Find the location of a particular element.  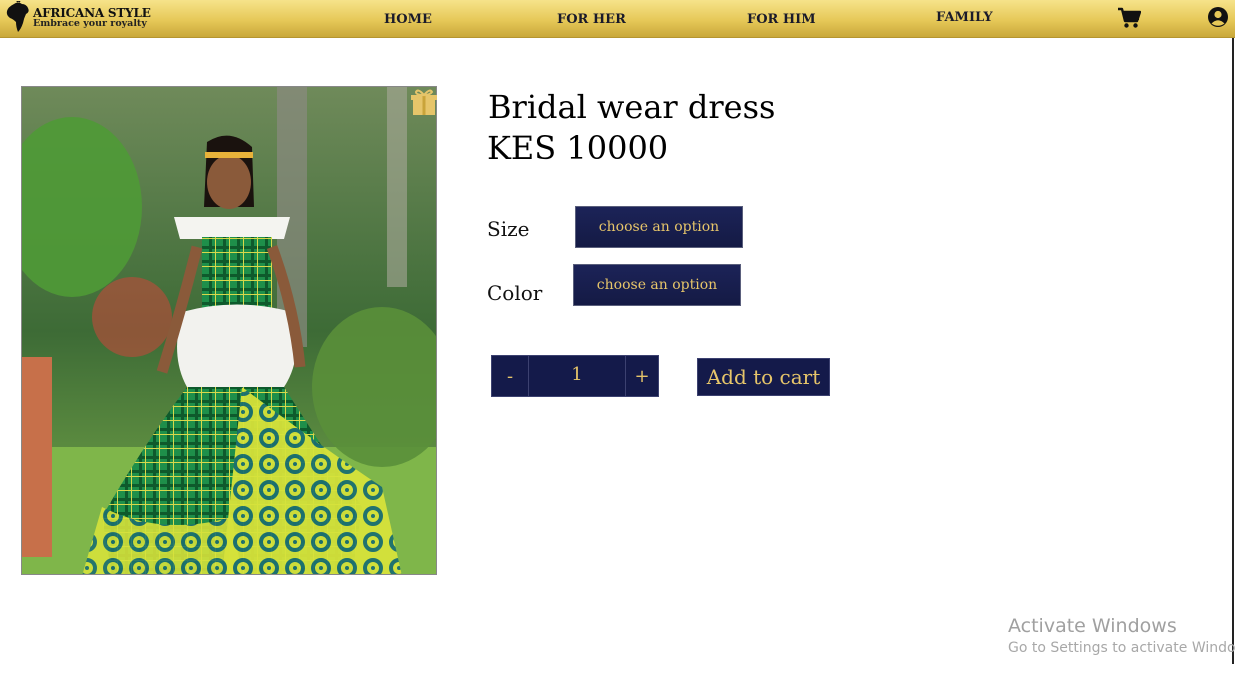

page-divider is located at coordinates (1233, 351).